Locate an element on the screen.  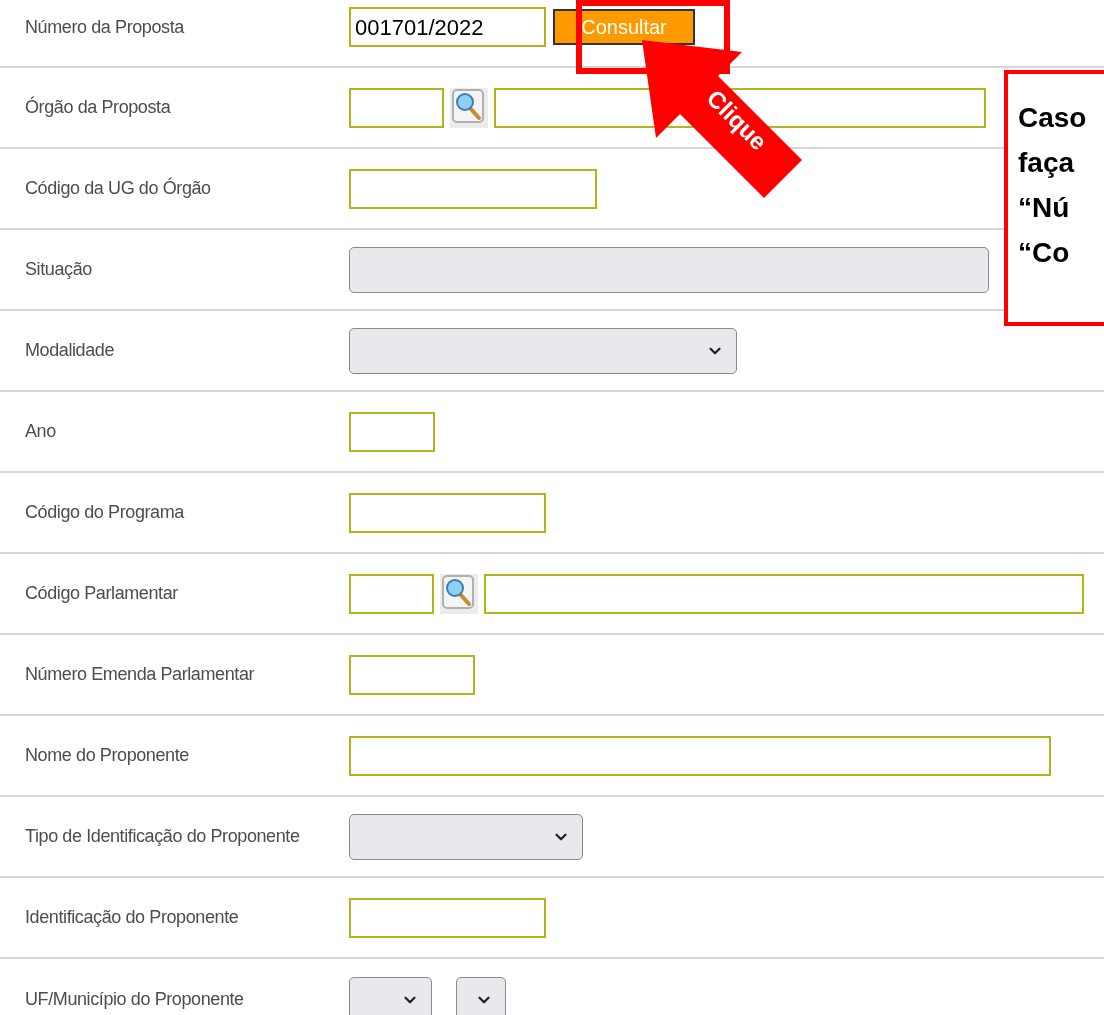
field-label: Órgão da Proposta is located at coordinates (98, 107).